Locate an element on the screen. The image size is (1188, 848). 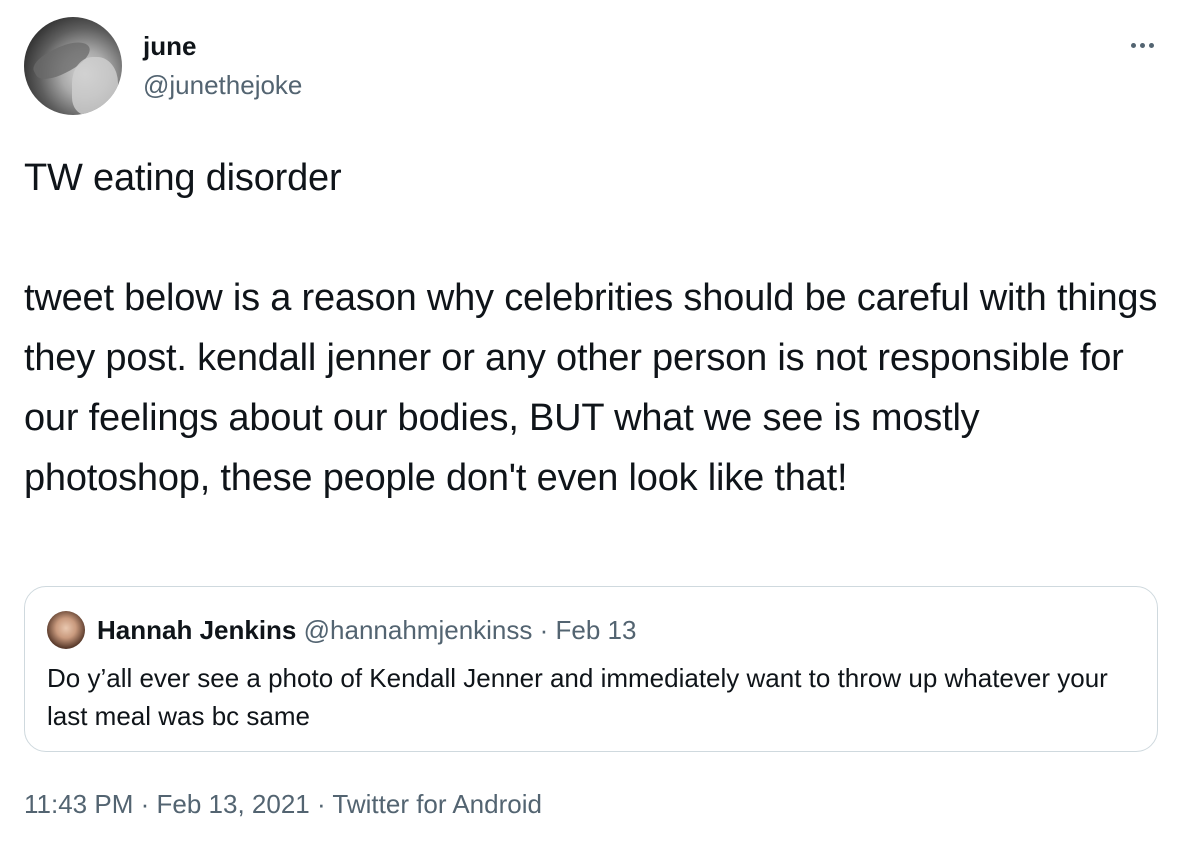
author-avatar is located at coordinates (73, 66).